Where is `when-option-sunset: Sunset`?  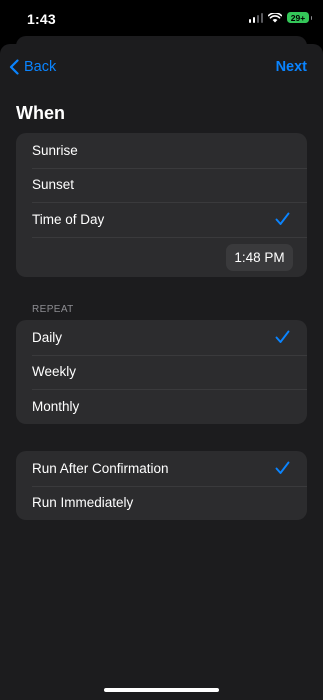
when-option-sunset: Sunset is located at coordinates (161, 185).